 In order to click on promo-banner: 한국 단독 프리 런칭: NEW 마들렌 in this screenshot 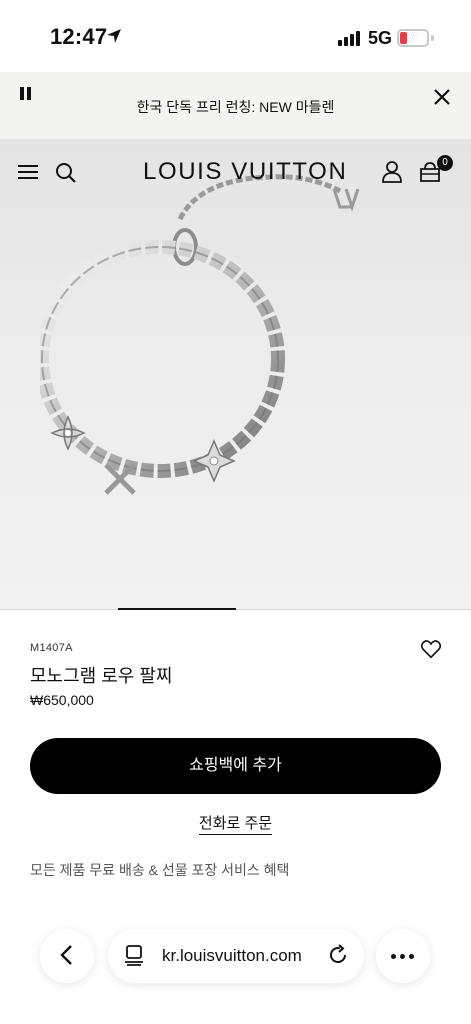, I will do `click(235, 105)`.